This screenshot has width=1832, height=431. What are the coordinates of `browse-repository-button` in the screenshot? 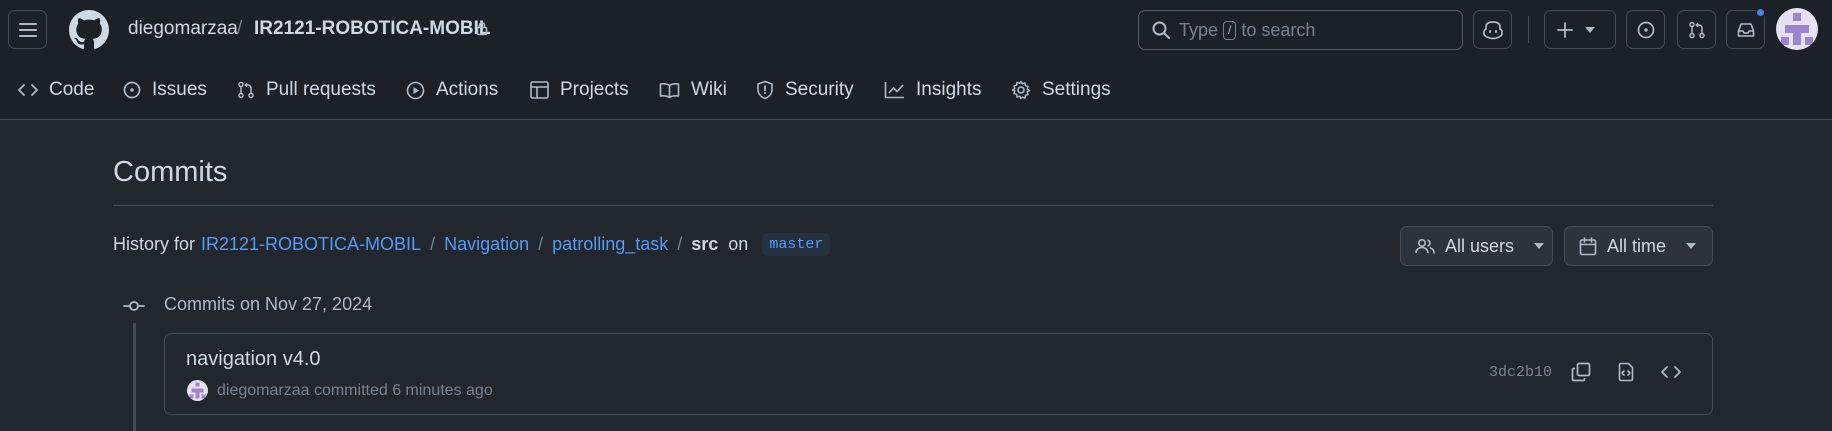 It's located at (1671, 372).